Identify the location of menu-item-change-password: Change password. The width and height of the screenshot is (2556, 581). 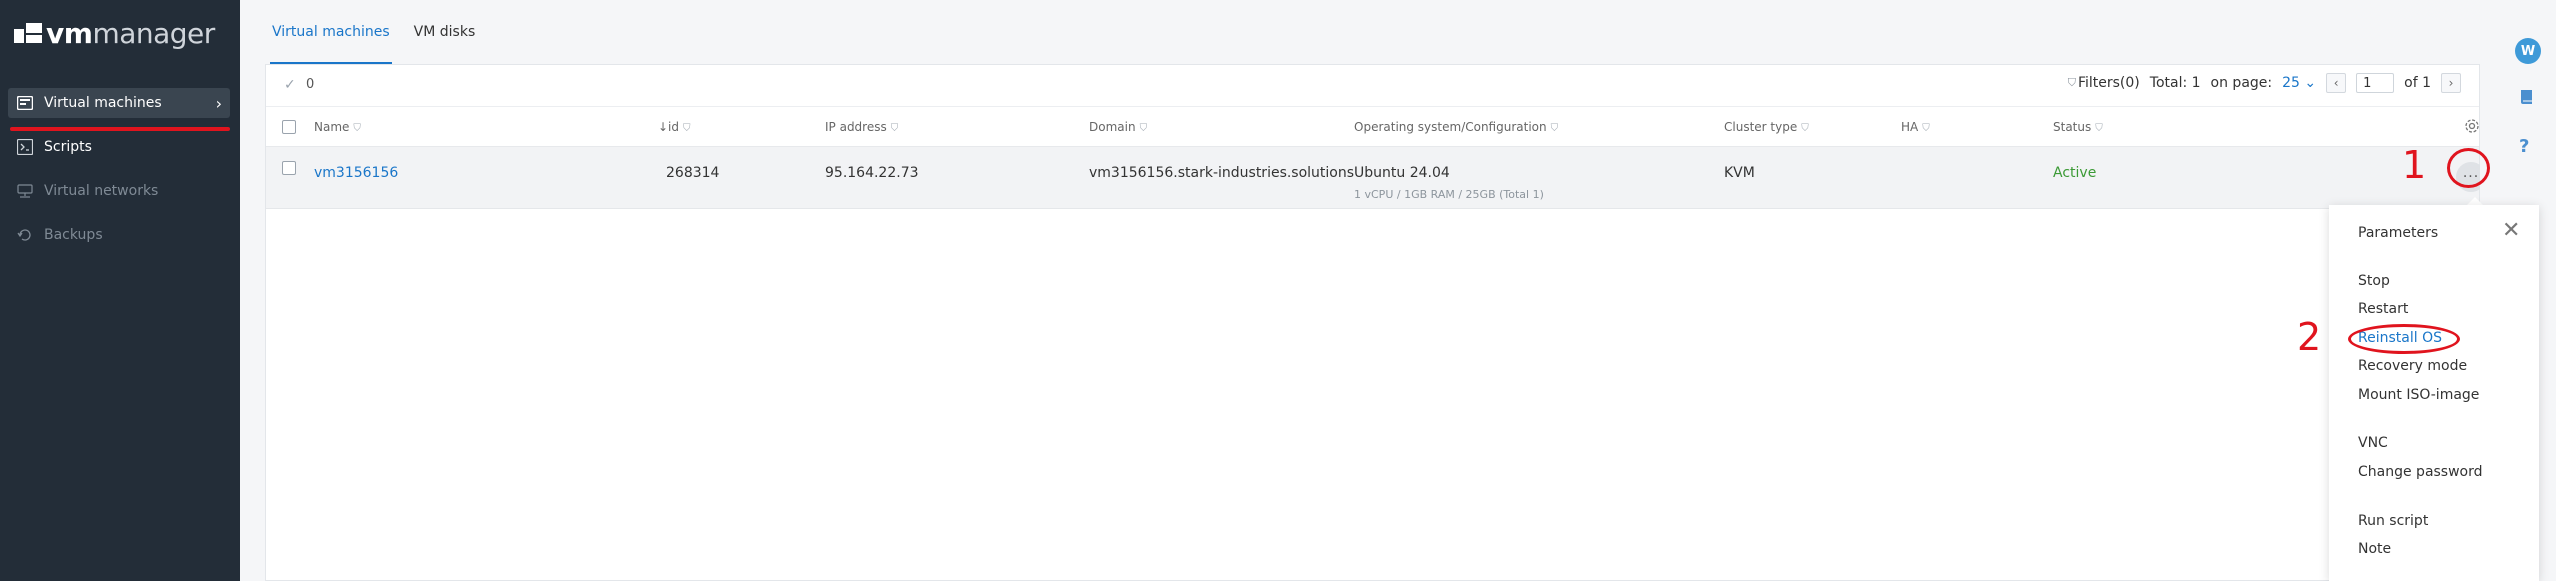
(2420, 472).